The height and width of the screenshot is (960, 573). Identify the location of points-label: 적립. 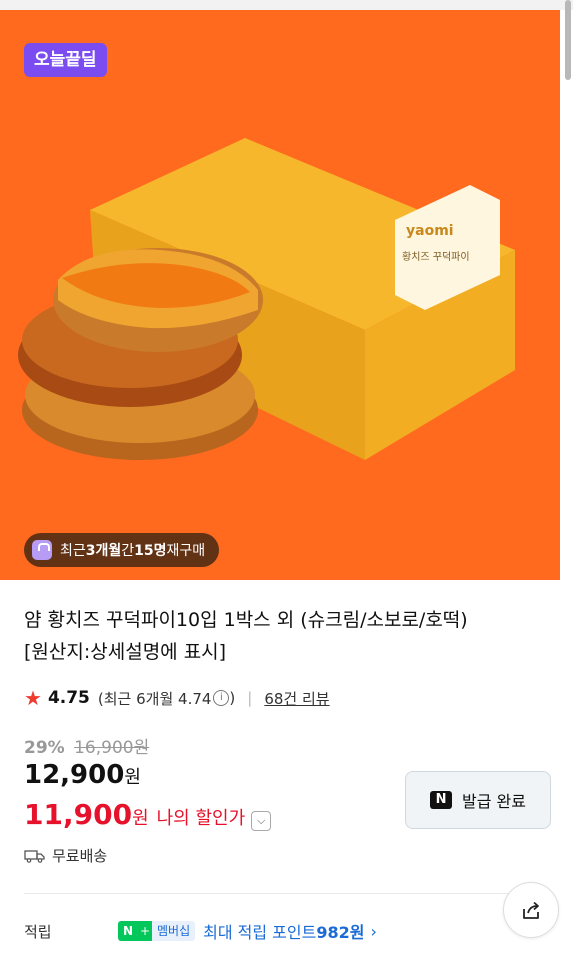
(38, 932).